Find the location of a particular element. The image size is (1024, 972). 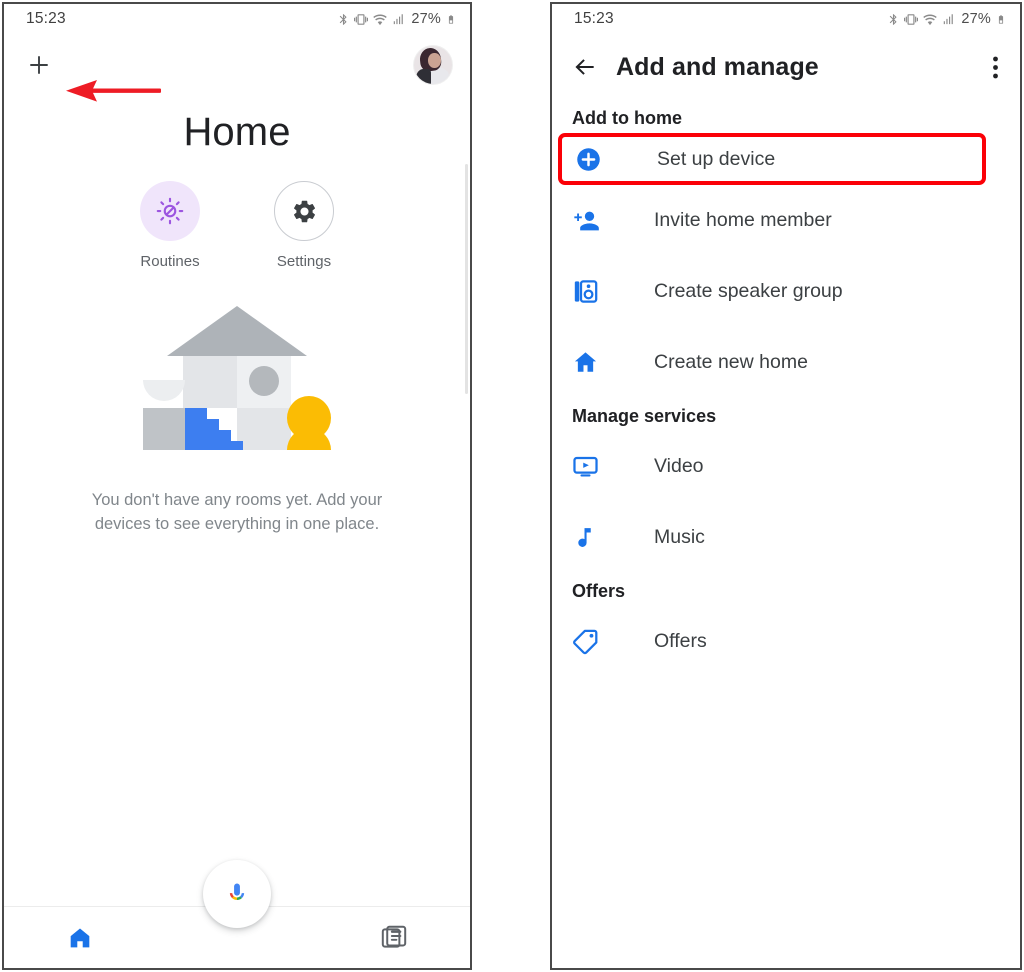

feed-icon is located at coordinates (393, 936).